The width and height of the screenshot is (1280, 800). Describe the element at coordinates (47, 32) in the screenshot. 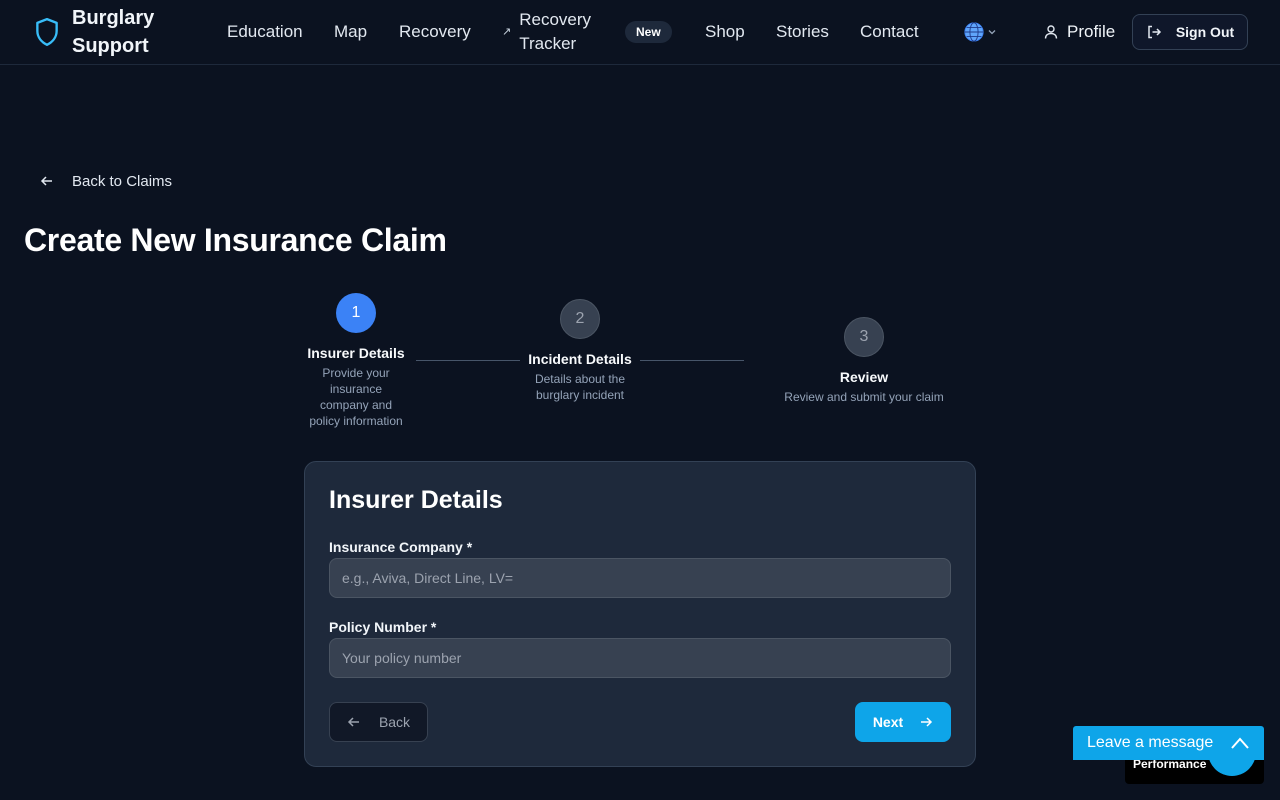

I see `shield-icon` at that location.